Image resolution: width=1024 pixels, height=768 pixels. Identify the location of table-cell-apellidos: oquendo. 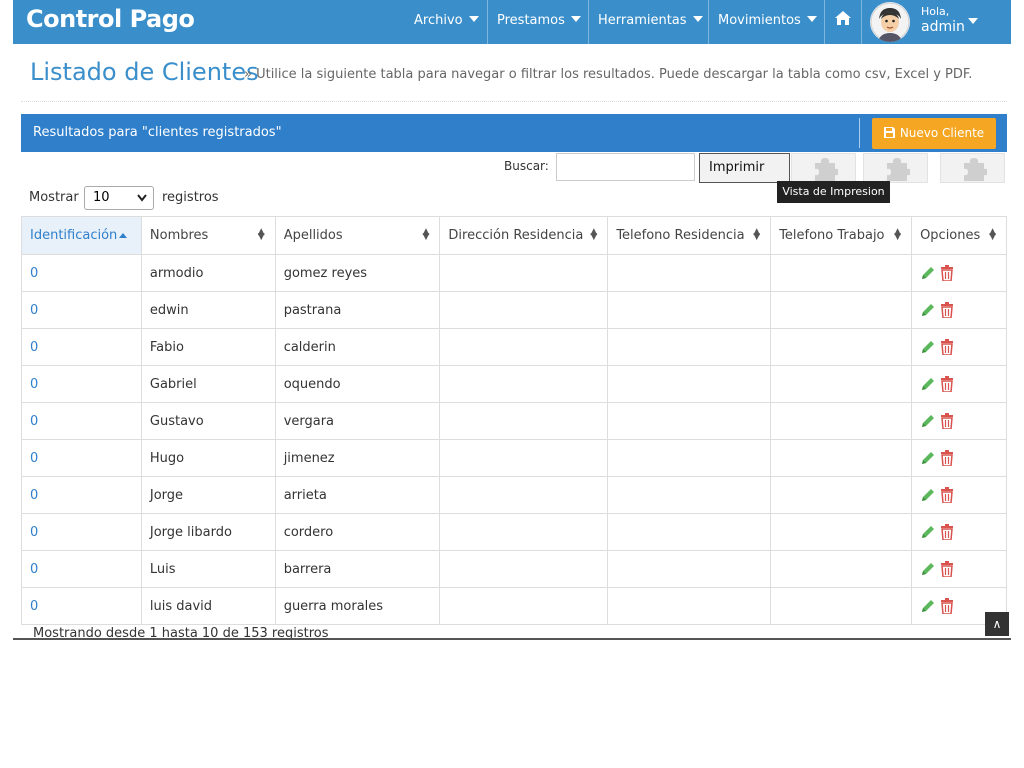
(357, 384).